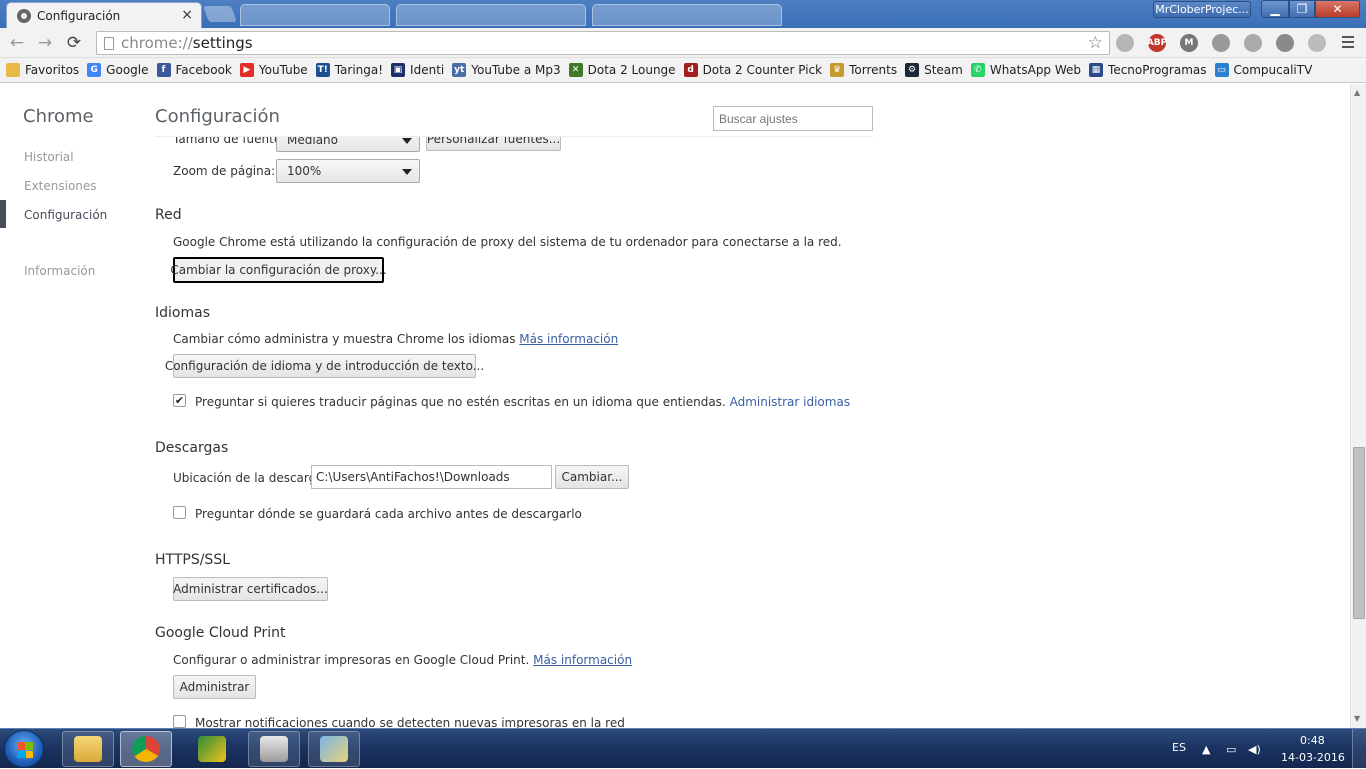  Describe the element at coordinates (1179, 747) in the screenshot. I see `language-indicator: ES` at that location.